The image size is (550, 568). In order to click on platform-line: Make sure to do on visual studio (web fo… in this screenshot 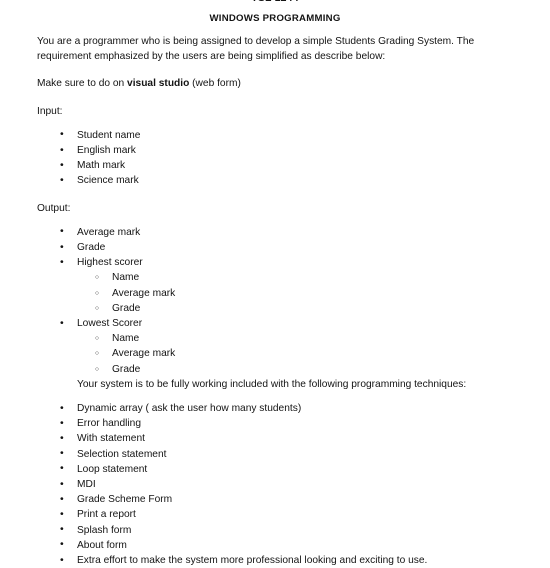, I will do `click(275, 83)`.